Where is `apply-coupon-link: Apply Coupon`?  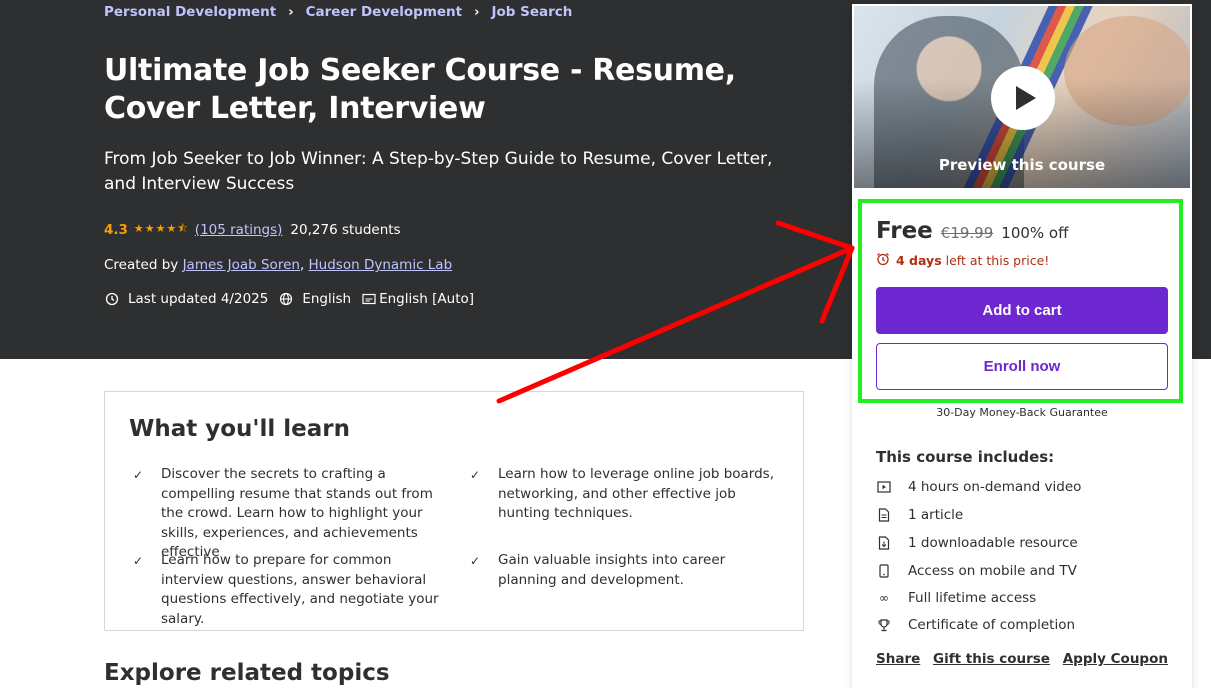
apply-coupon-link: Apply Coupon is located at coordinates (1115, 659).